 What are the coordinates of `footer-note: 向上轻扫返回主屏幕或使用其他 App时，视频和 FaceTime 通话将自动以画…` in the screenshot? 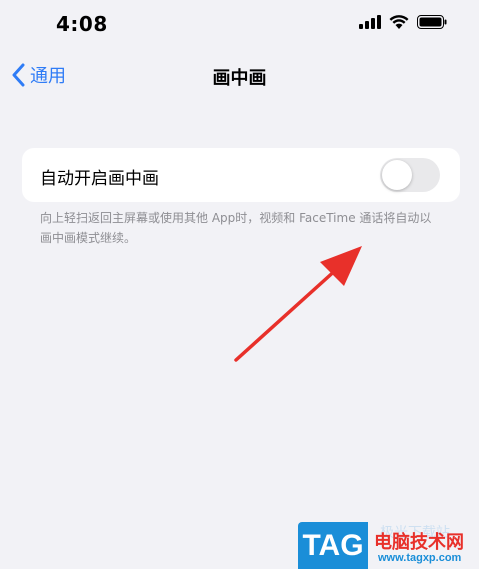 It's located at (236, 228).